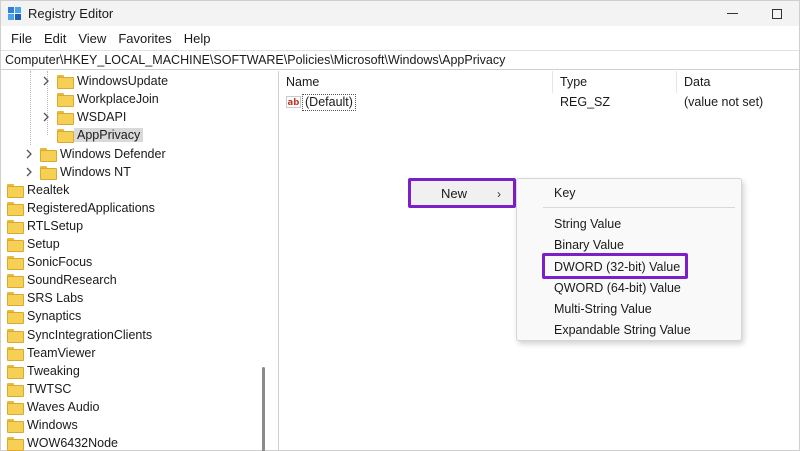  Describe the element at coordinates (92, 38) in the screenshot. I see `menu-view: View` at that location.